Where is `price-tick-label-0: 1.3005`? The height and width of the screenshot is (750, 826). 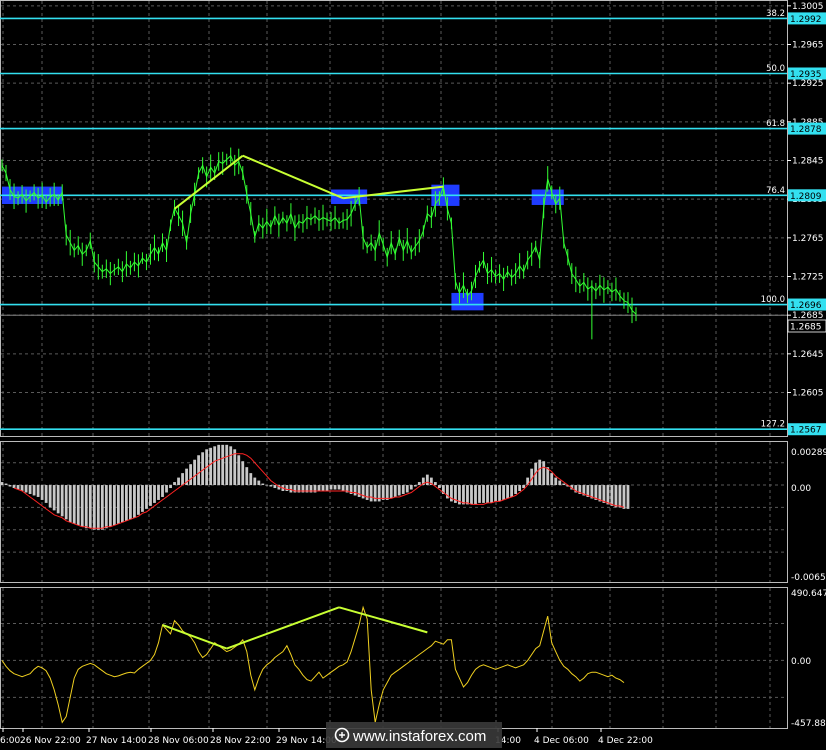 price-tick-label-0: 1.3005 is located at coordinates (808, 7).